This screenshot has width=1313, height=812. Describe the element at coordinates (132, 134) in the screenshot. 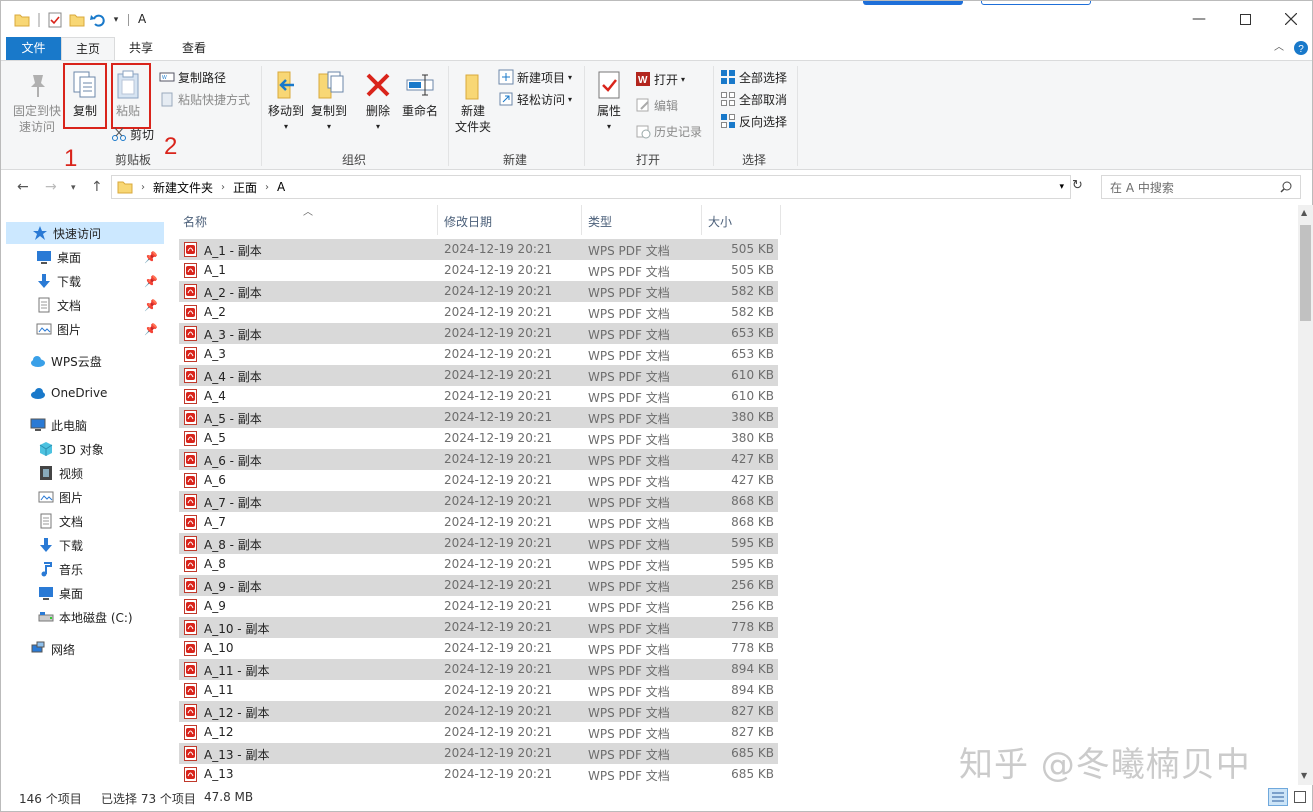

I see `cut-button: 剪切` at that location.